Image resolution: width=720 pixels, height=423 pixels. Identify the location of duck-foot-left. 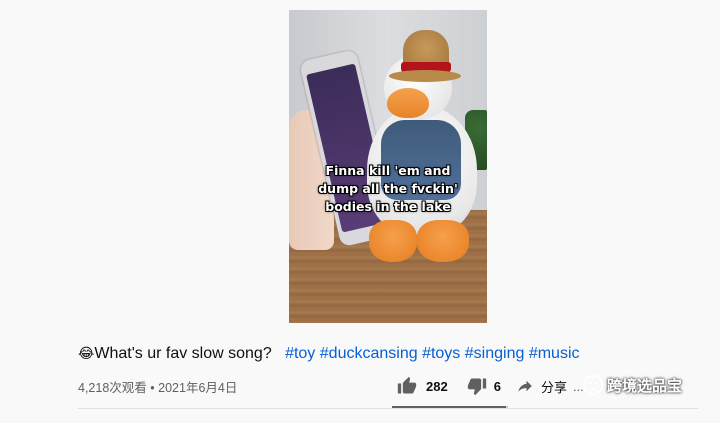
(393, 241).